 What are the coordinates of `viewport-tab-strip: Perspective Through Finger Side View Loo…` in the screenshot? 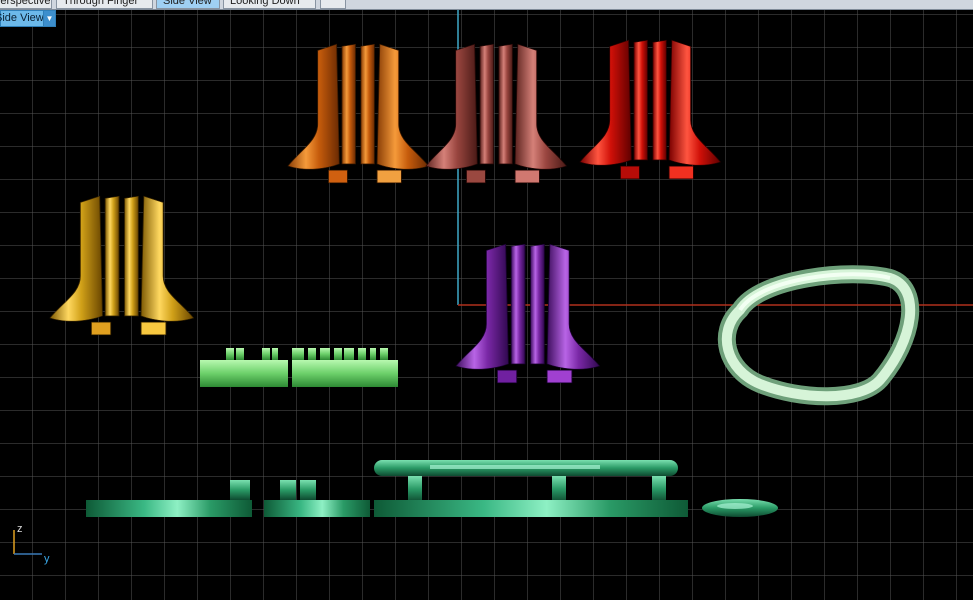 It's located at (486, 5).